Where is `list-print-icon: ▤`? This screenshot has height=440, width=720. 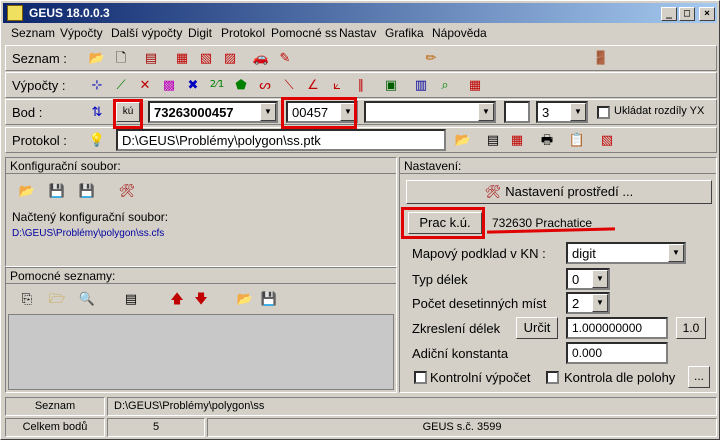
list-print-icon: ▤ is located at coordinates (151, 58).